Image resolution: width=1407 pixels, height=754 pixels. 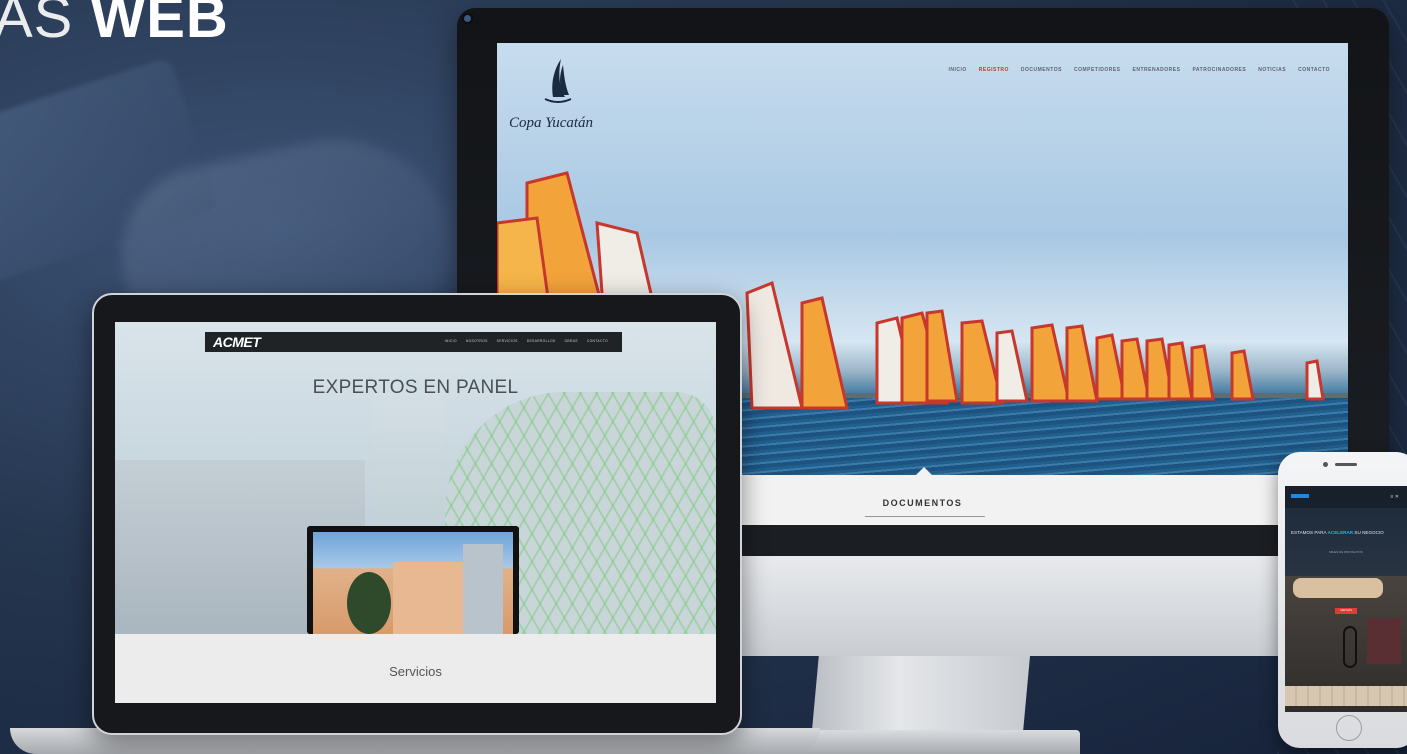 What do you see at coordinates (159, 25) in the screenshot?
I see `headline-bold: WEB` at bounding box center [159, 25].